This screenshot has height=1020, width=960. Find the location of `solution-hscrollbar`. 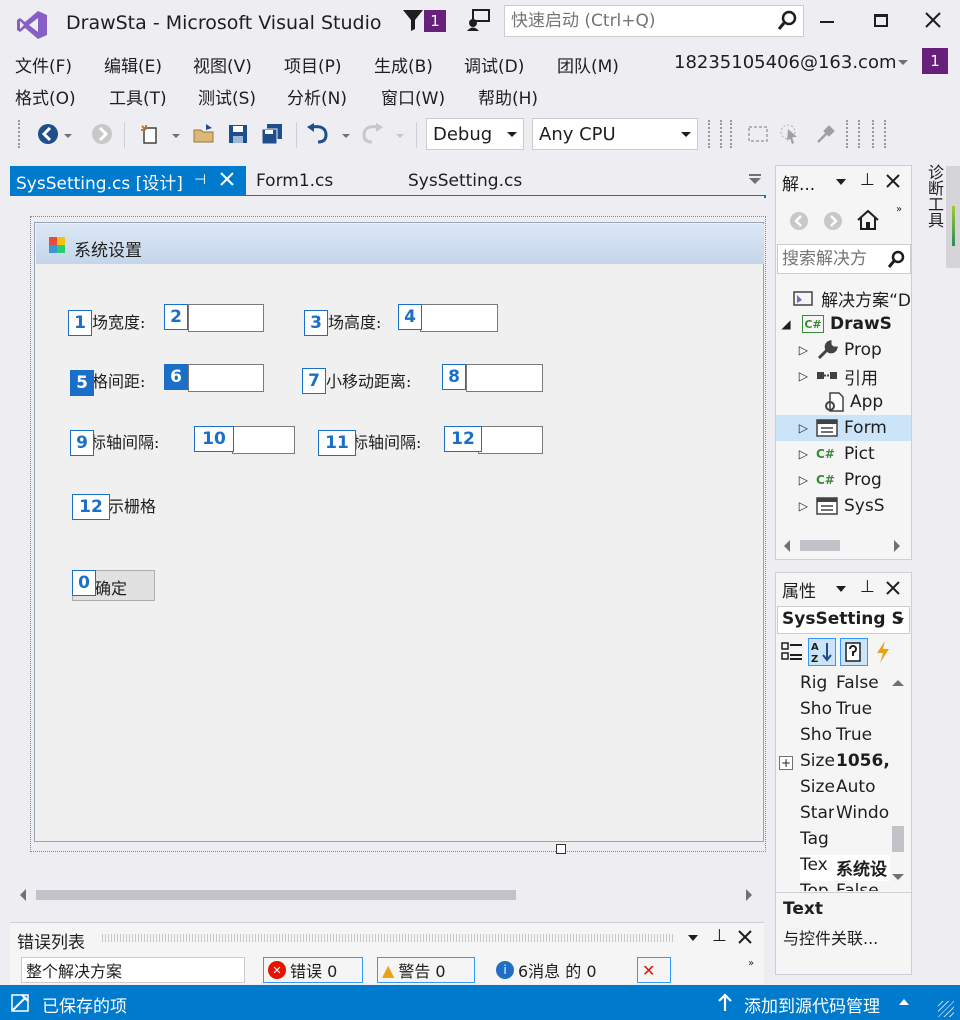

solution-hscrollbar is located at coordinates (843, 546).